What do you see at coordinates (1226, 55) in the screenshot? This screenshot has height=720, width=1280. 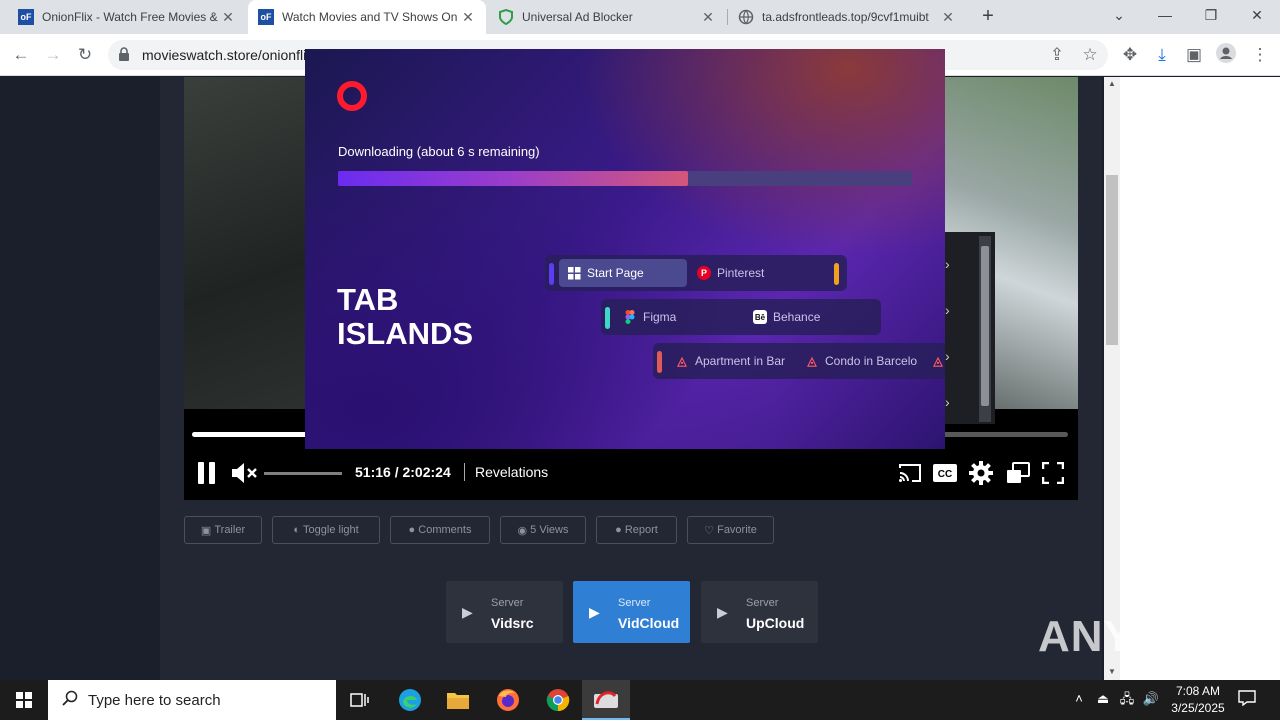 I see `profile-avatar-icon` at bounding box center [1226, 55].